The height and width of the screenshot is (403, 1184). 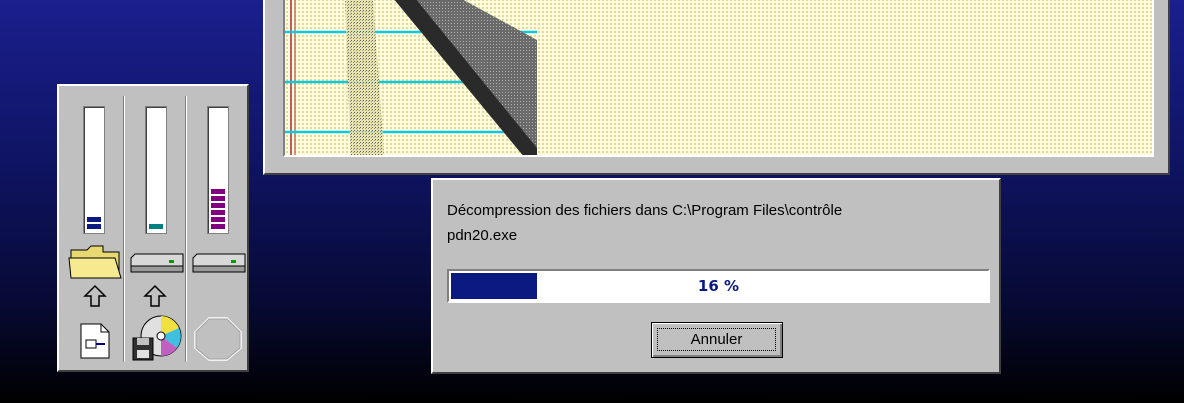 What do you see at coordinates (411, 77) in the screenshot?
I see `pencil-illustration` at bounding box center [411, 77].